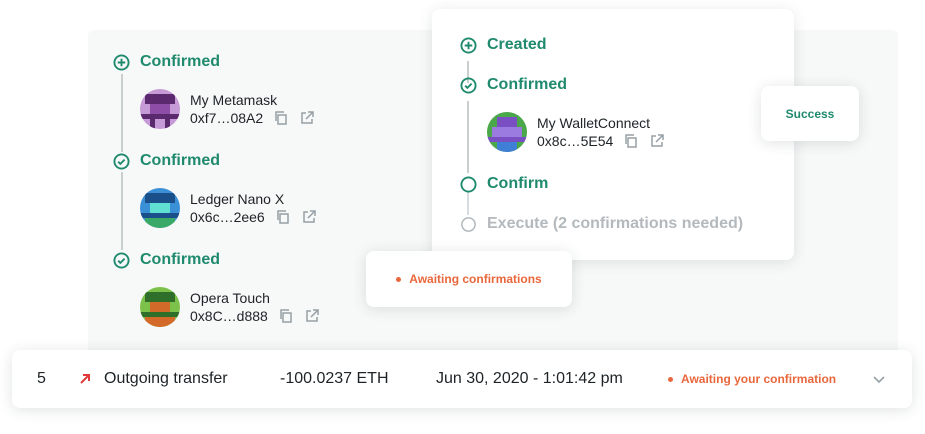 This screenshot has width=925, height=434. I want to click on tx-nonce: 5, so click(41, 378).